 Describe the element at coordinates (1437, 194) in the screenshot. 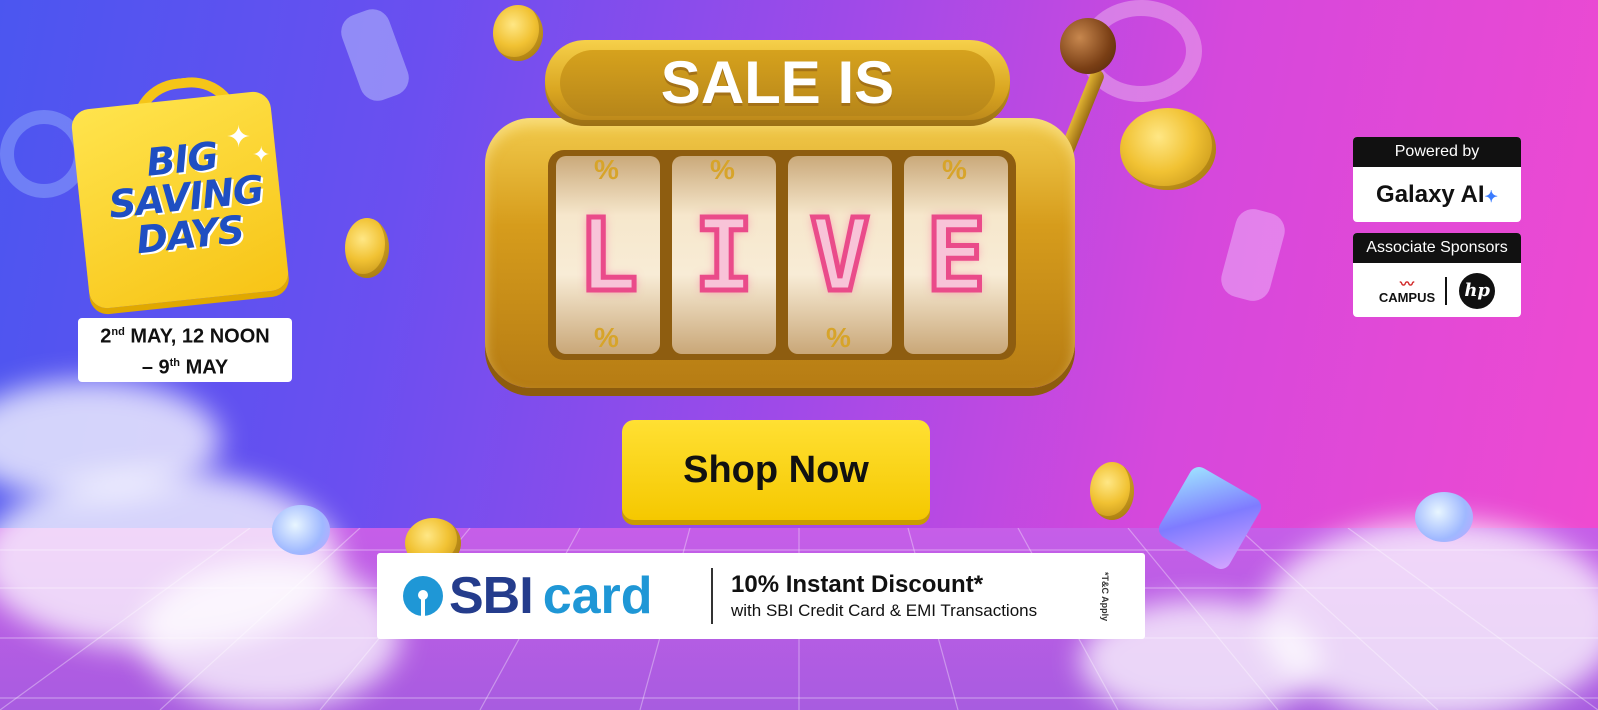

I see `galaxy-ai-logo: Galaxy AI✦` at that location.